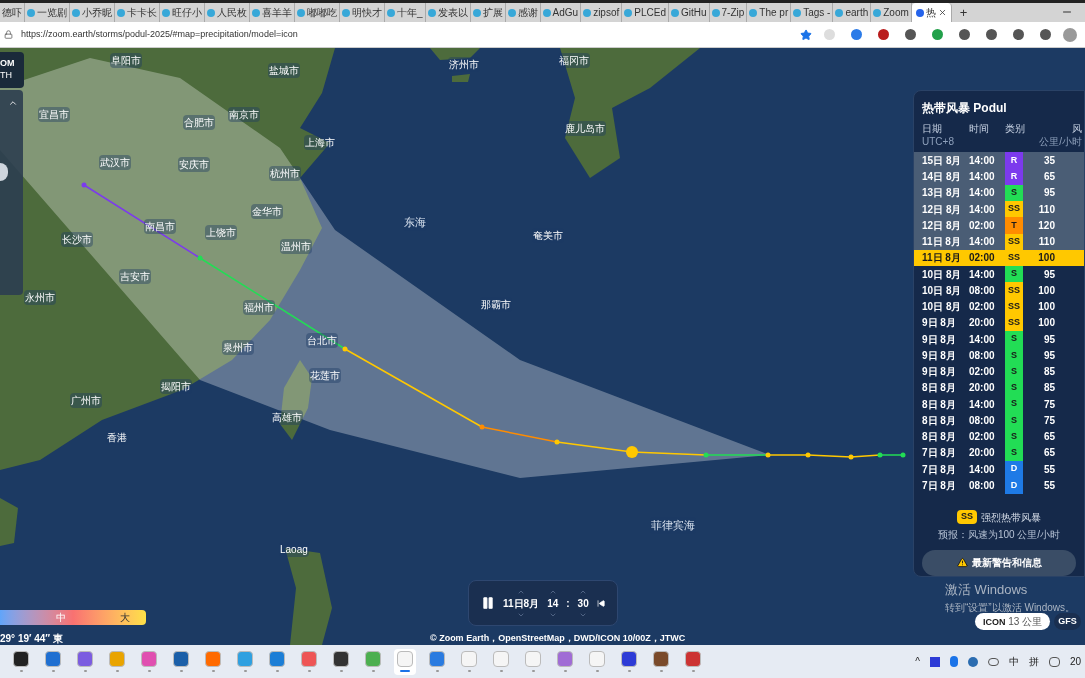 The image size is (1085, 678). I want to click on date-text: 7日 8月, so click(939, 469).